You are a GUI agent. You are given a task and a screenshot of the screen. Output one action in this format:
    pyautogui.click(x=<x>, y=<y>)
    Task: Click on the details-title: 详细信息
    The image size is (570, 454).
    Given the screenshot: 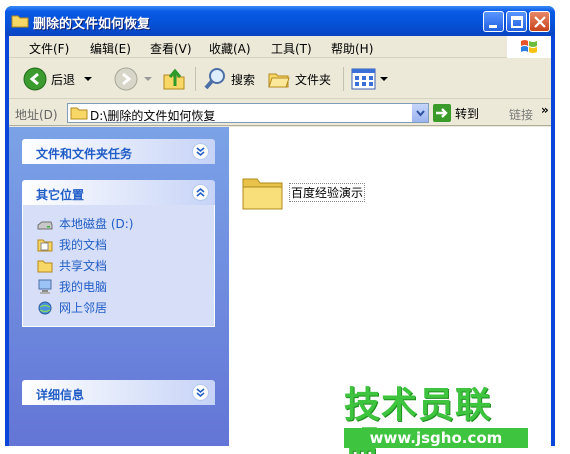 What is the action you would take?
    pyautogui.click(x=60, y=395)
    